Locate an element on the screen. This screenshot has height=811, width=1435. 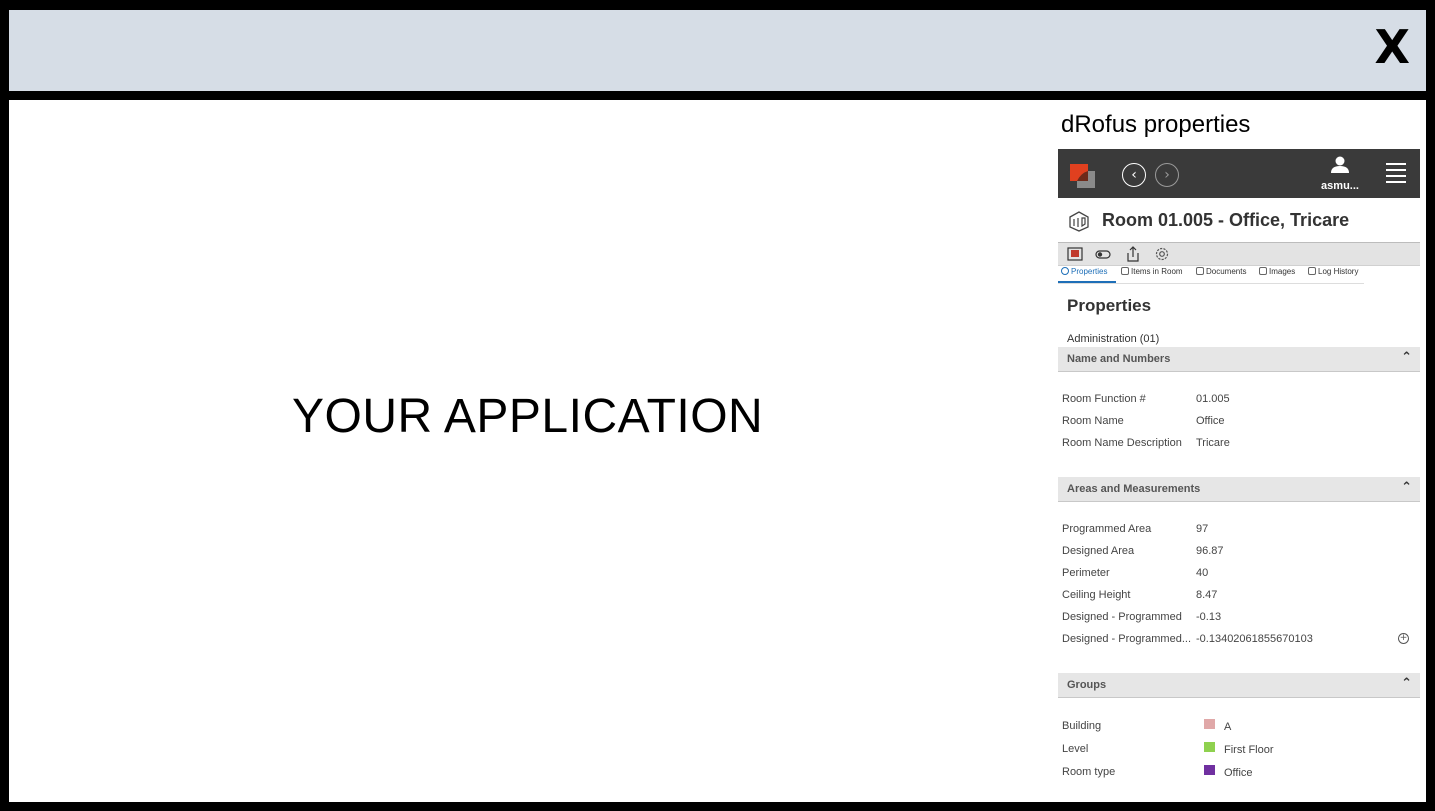
accordion-areas-and-measurements: Areas and Measurements ⌃ is located at coordinates (1239, 489).